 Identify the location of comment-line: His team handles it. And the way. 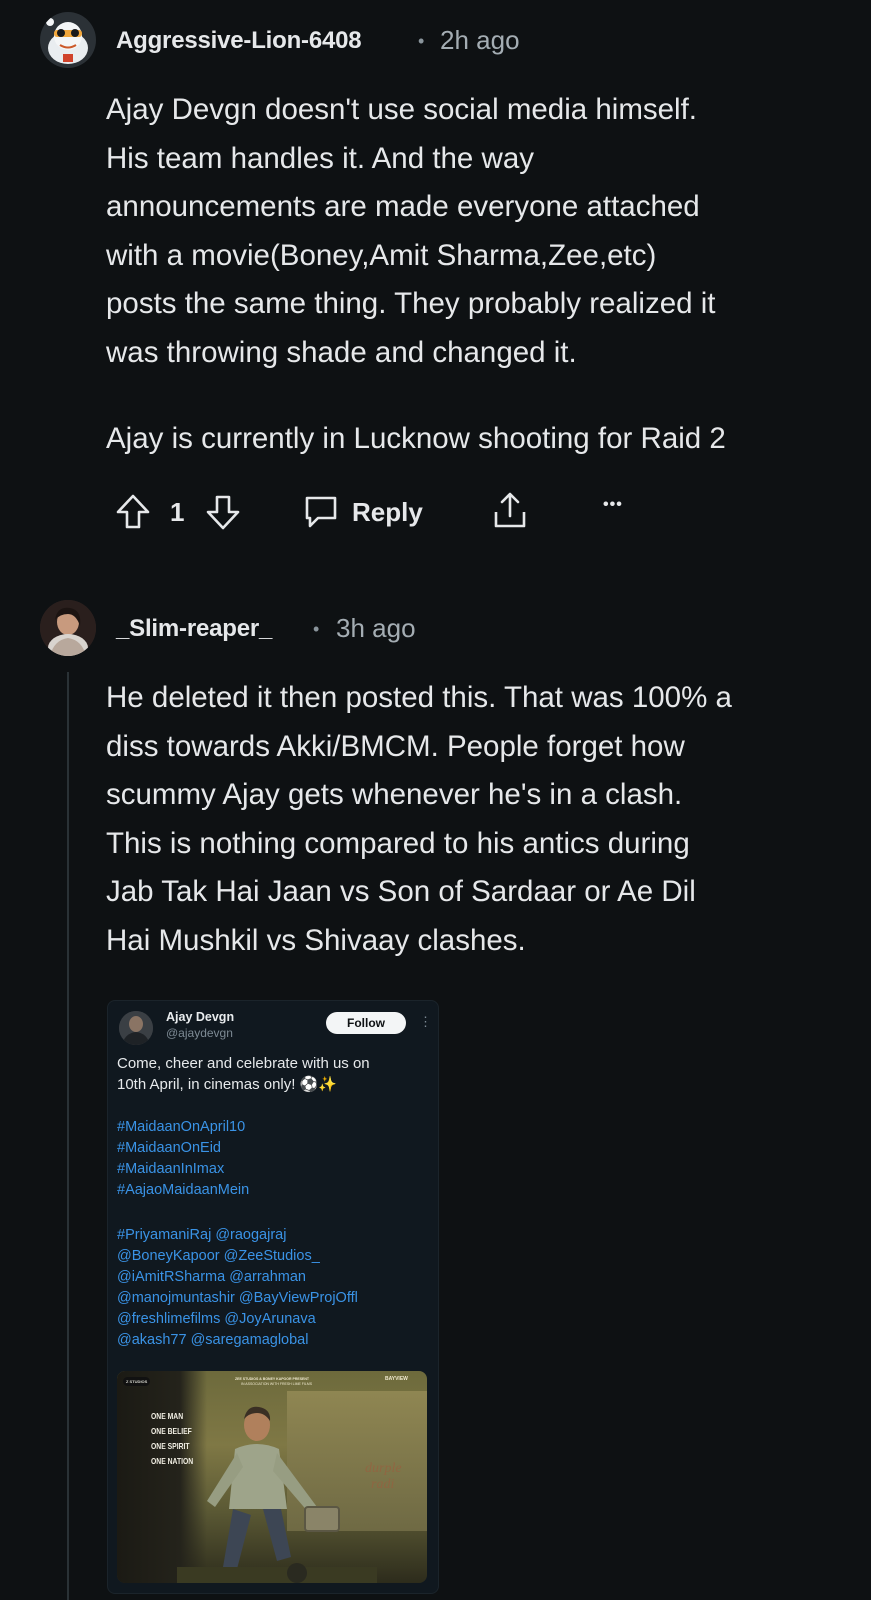
(320, 158).